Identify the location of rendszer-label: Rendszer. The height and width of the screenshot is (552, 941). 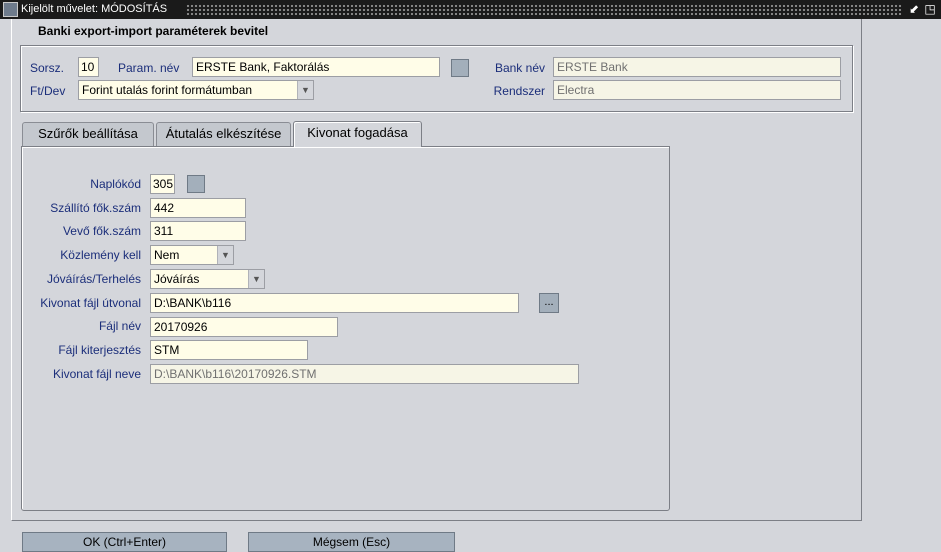
(519, 91).